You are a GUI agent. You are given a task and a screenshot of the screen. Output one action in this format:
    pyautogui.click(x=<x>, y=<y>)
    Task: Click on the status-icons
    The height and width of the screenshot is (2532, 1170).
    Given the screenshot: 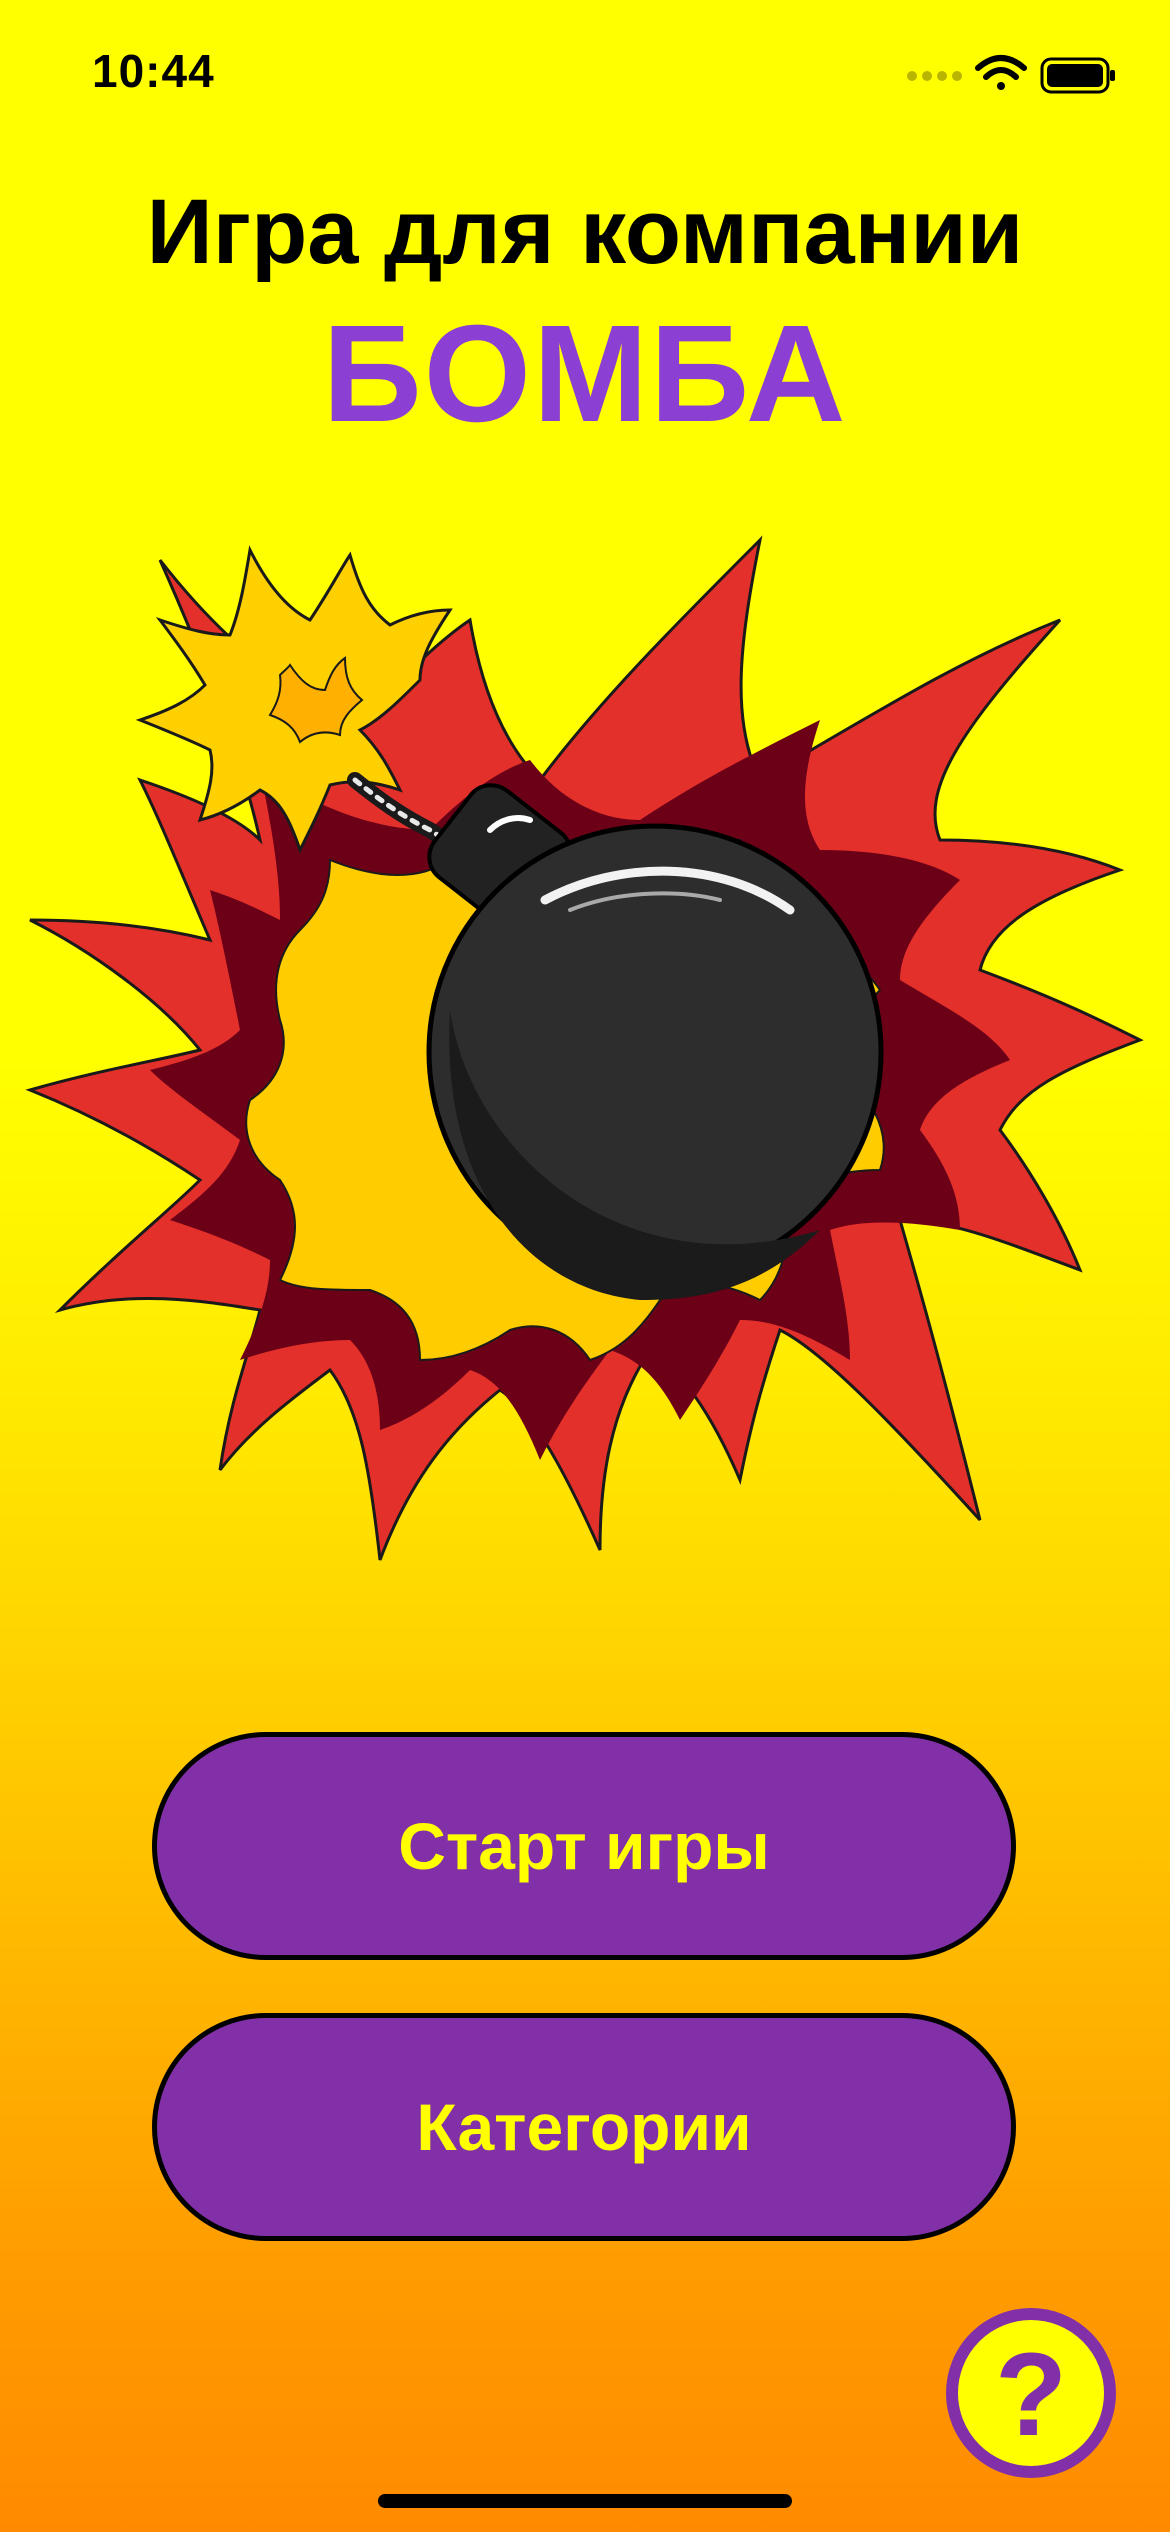 What is the action you would take?
    pyautogui.click(x=1011, y=74)
    